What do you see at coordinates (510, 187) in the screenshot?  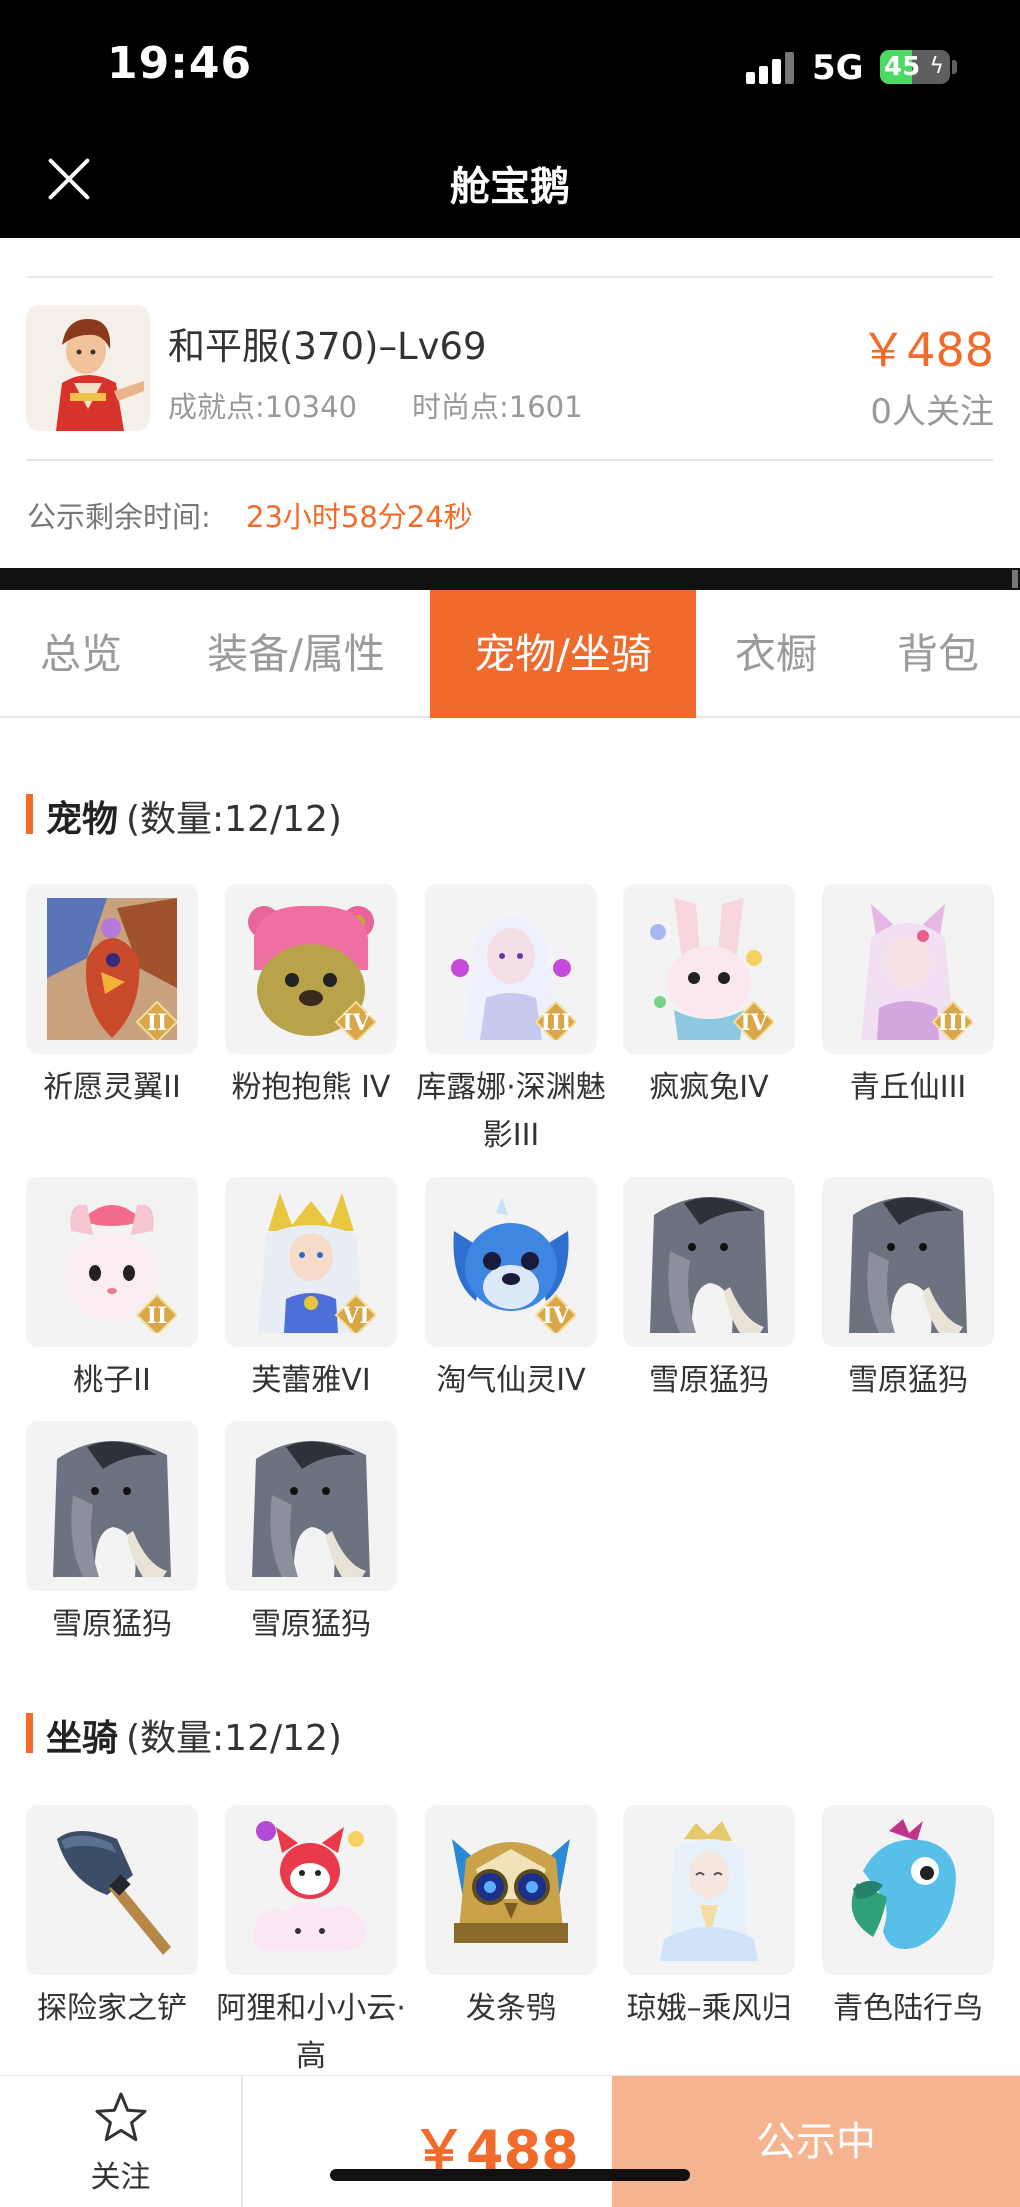 I see `page-title: 舱宝鹅` at bounding box center [510, 187].